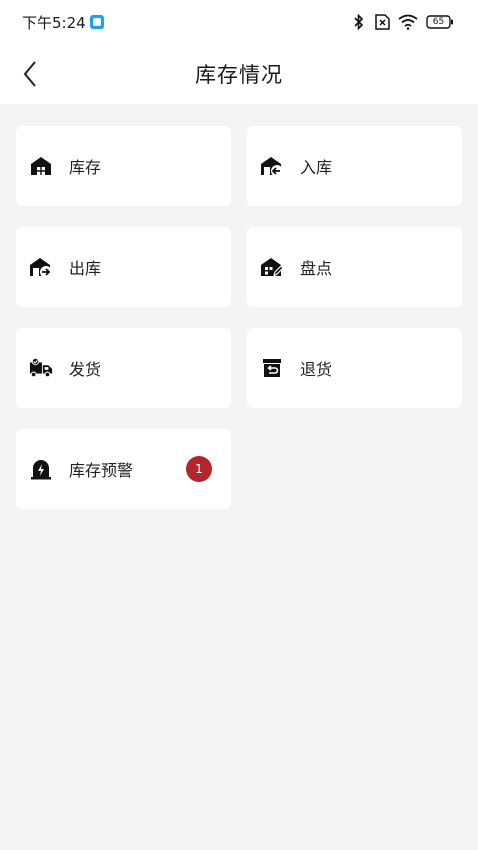 The height and width of the screenshot is (850, 478). Describe the element at coordinates (85, 167) in the screenshot. I see `menu-item-label: 库存` at that location.